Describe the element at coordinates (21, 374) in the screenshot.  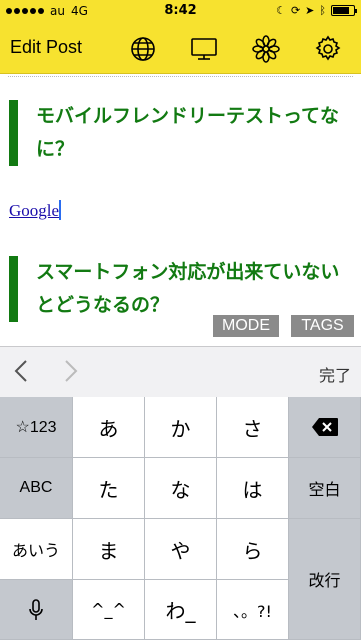
I see `previous-arrow-icon` at that location.